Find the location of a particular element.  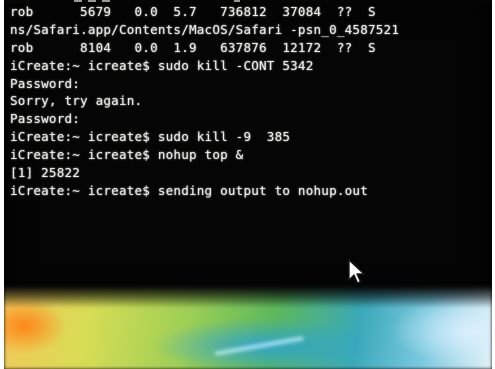

command-line-kill-9: iCreate:~ icreate$ sudo kill -9 385 is located at coordinates (150, 137).